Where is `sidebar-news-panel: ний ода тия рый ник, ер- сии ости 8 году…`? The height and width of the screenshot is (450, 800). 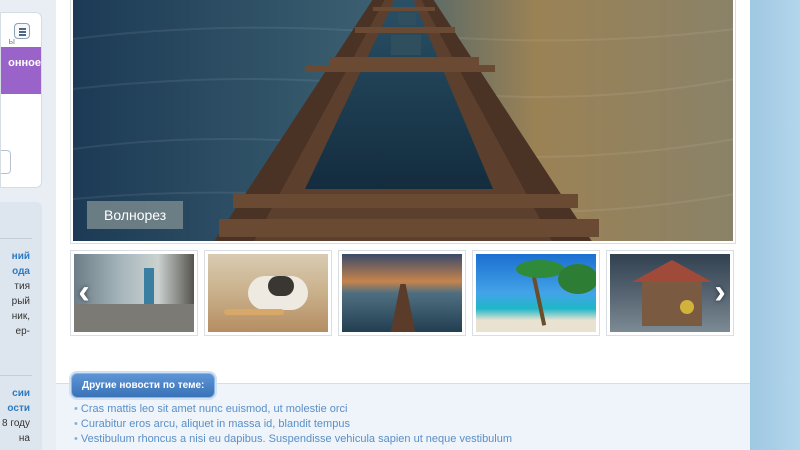
sidebar-news-panel: ний ода тия рый ник, ер- сии ости 8 году… is located at coordinates (21, 326).